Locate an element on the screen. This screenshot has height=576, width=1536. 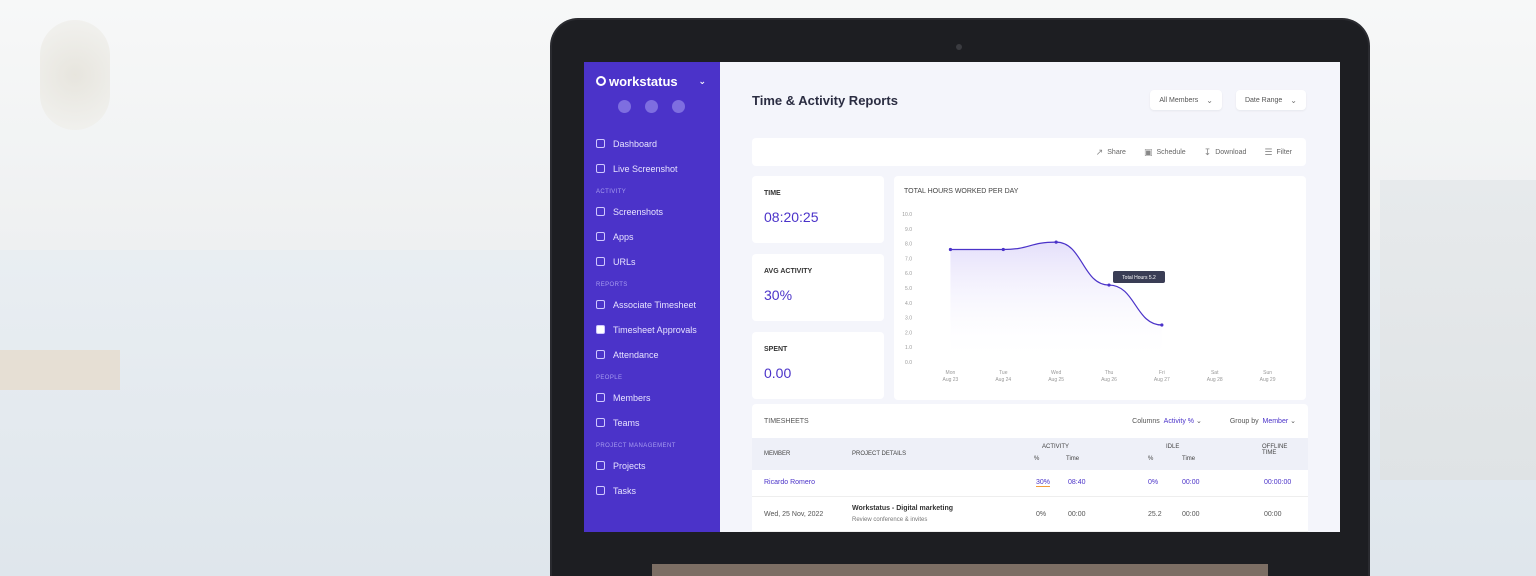
share-button: ↗ Share is located at coordinates (1111, 152).